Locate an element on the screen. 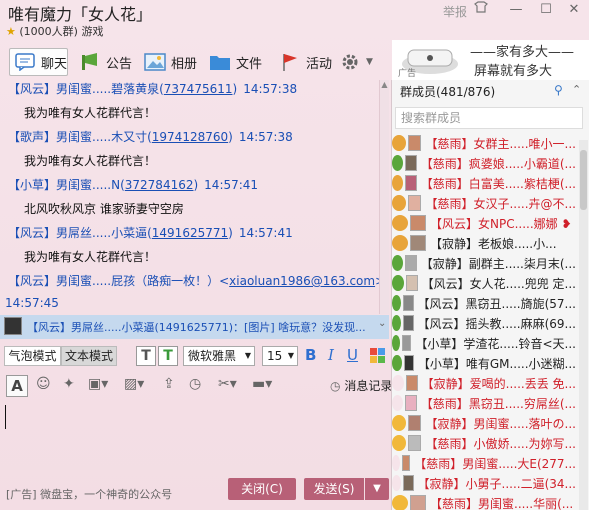 This screenshot has width=589, height=510. folder-icon is located at coordinates (220, 62).